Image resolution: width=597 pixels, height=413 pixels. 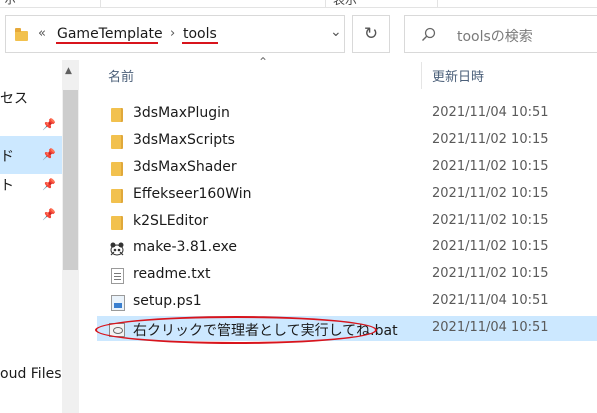 I want to click on scroll-up-arrow-icon: ▲, so click(x=68, y=71).